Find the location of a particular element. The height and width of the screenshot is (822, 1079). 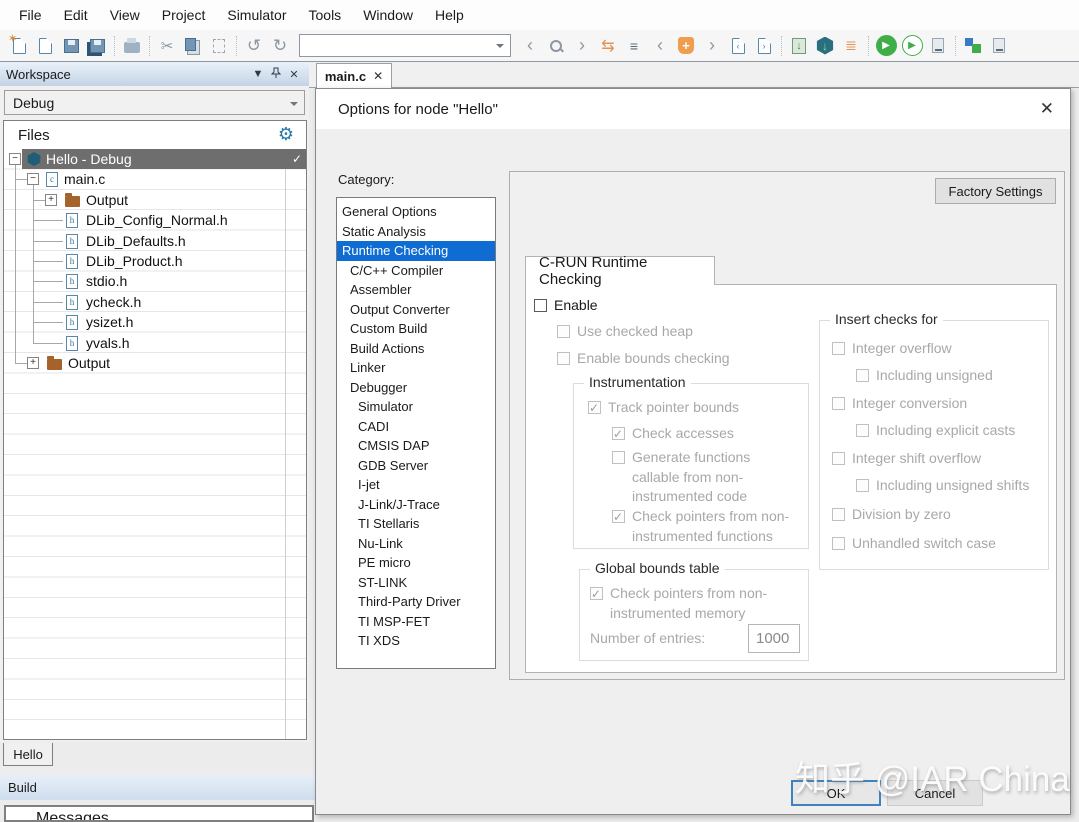

add-bookmark-icon: + is located at coordinates (686, 46).